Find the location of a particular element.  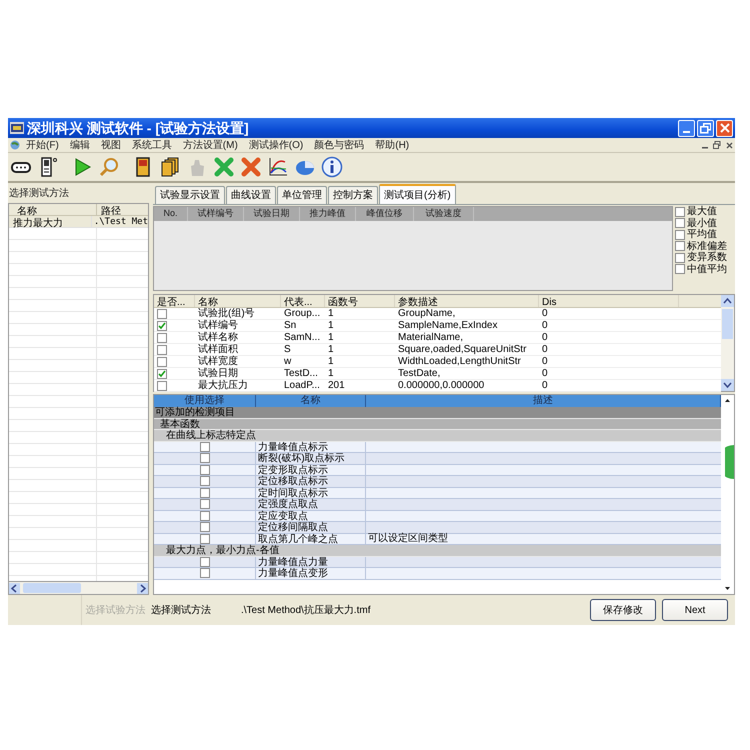

group-row: 可添加的检测项目 is located at coordinates (437, 412).